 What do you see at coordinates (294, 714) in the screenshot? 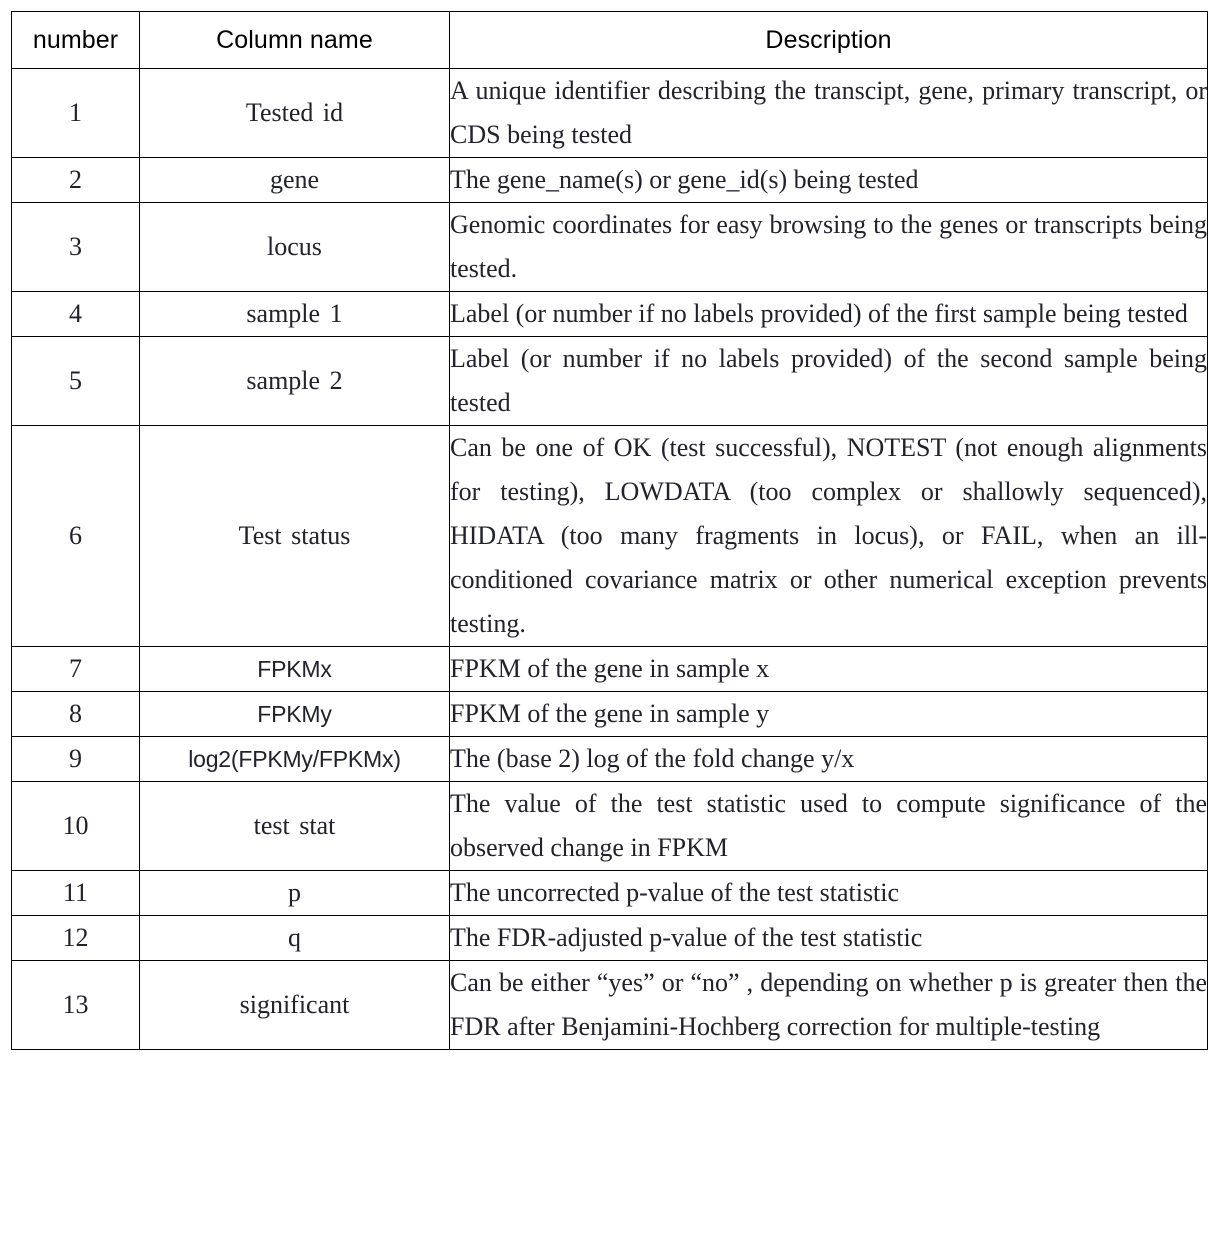
I see `row-column-name: FPKMy` at bounding box center [294, 714].